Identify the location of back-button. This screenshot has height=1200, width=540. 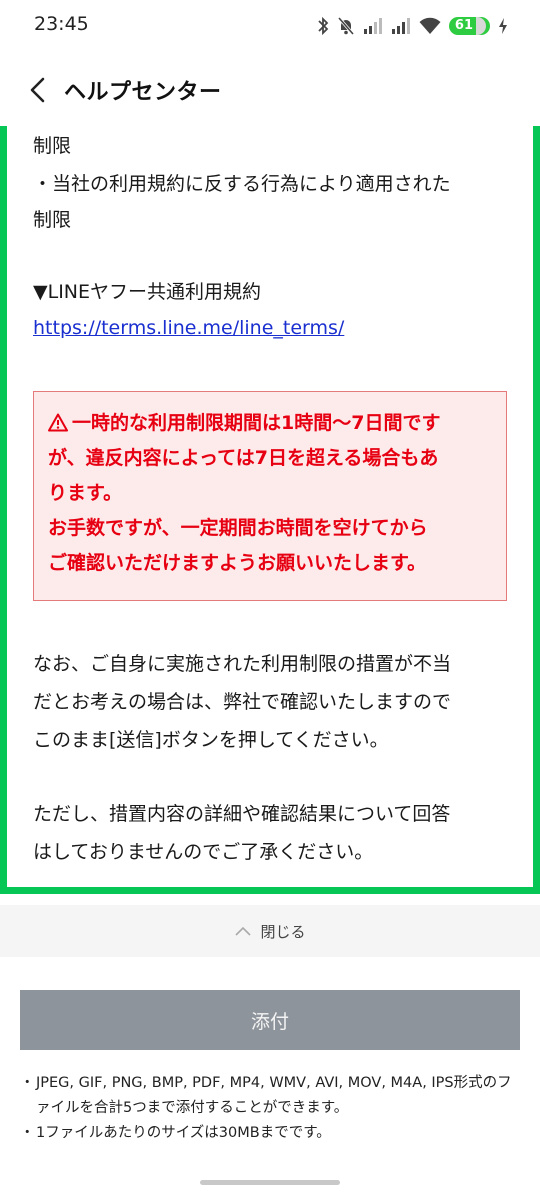
(38, 90).